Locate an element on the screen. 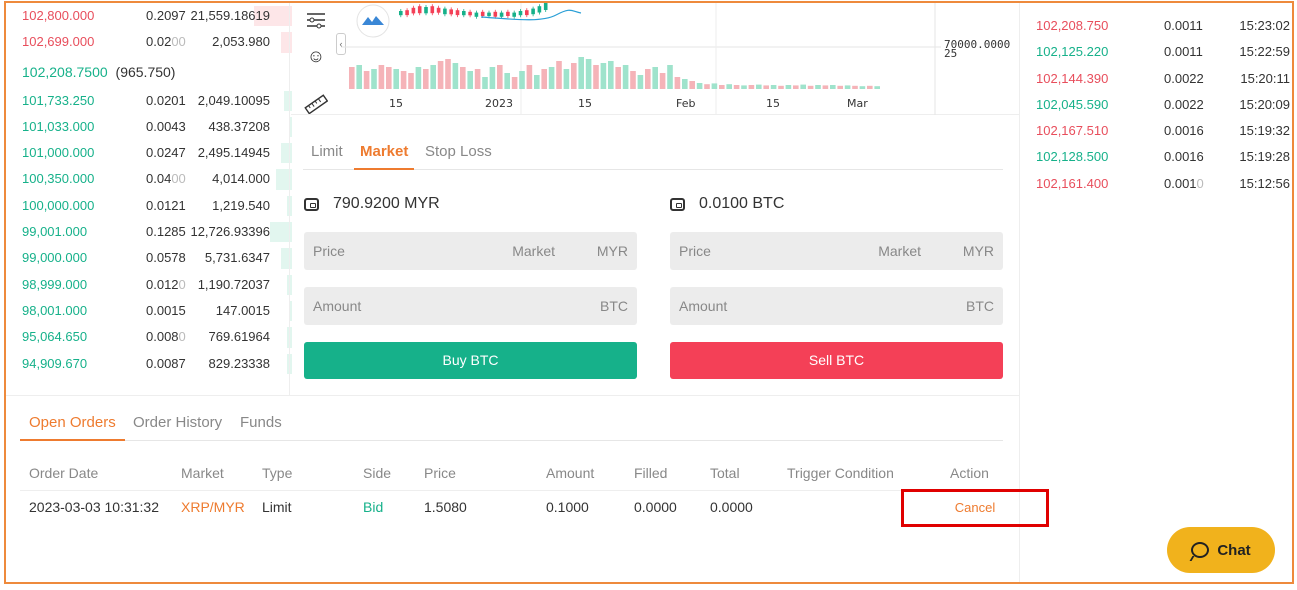 Image resolution: width=1297 pixels, height=590 pixels. bid-qty: 0.0121 is located at coordinates (166, 205).